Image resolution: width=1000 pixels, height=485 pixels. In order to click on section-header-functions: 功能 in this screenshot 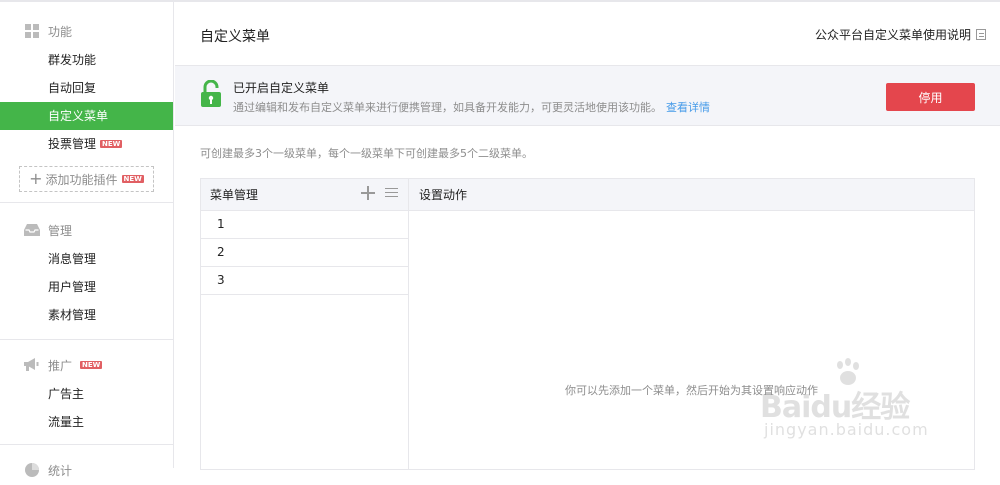, I will do `click(86, 31)`.